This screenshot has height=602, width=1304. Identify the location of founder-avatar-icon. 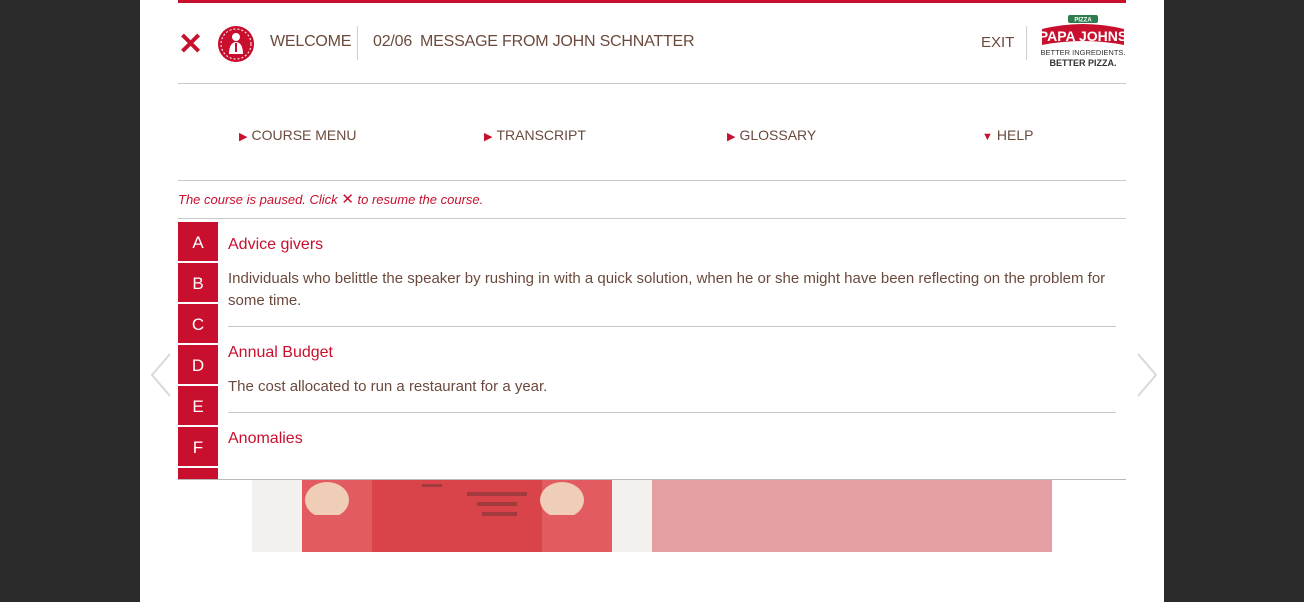
(236, 44).